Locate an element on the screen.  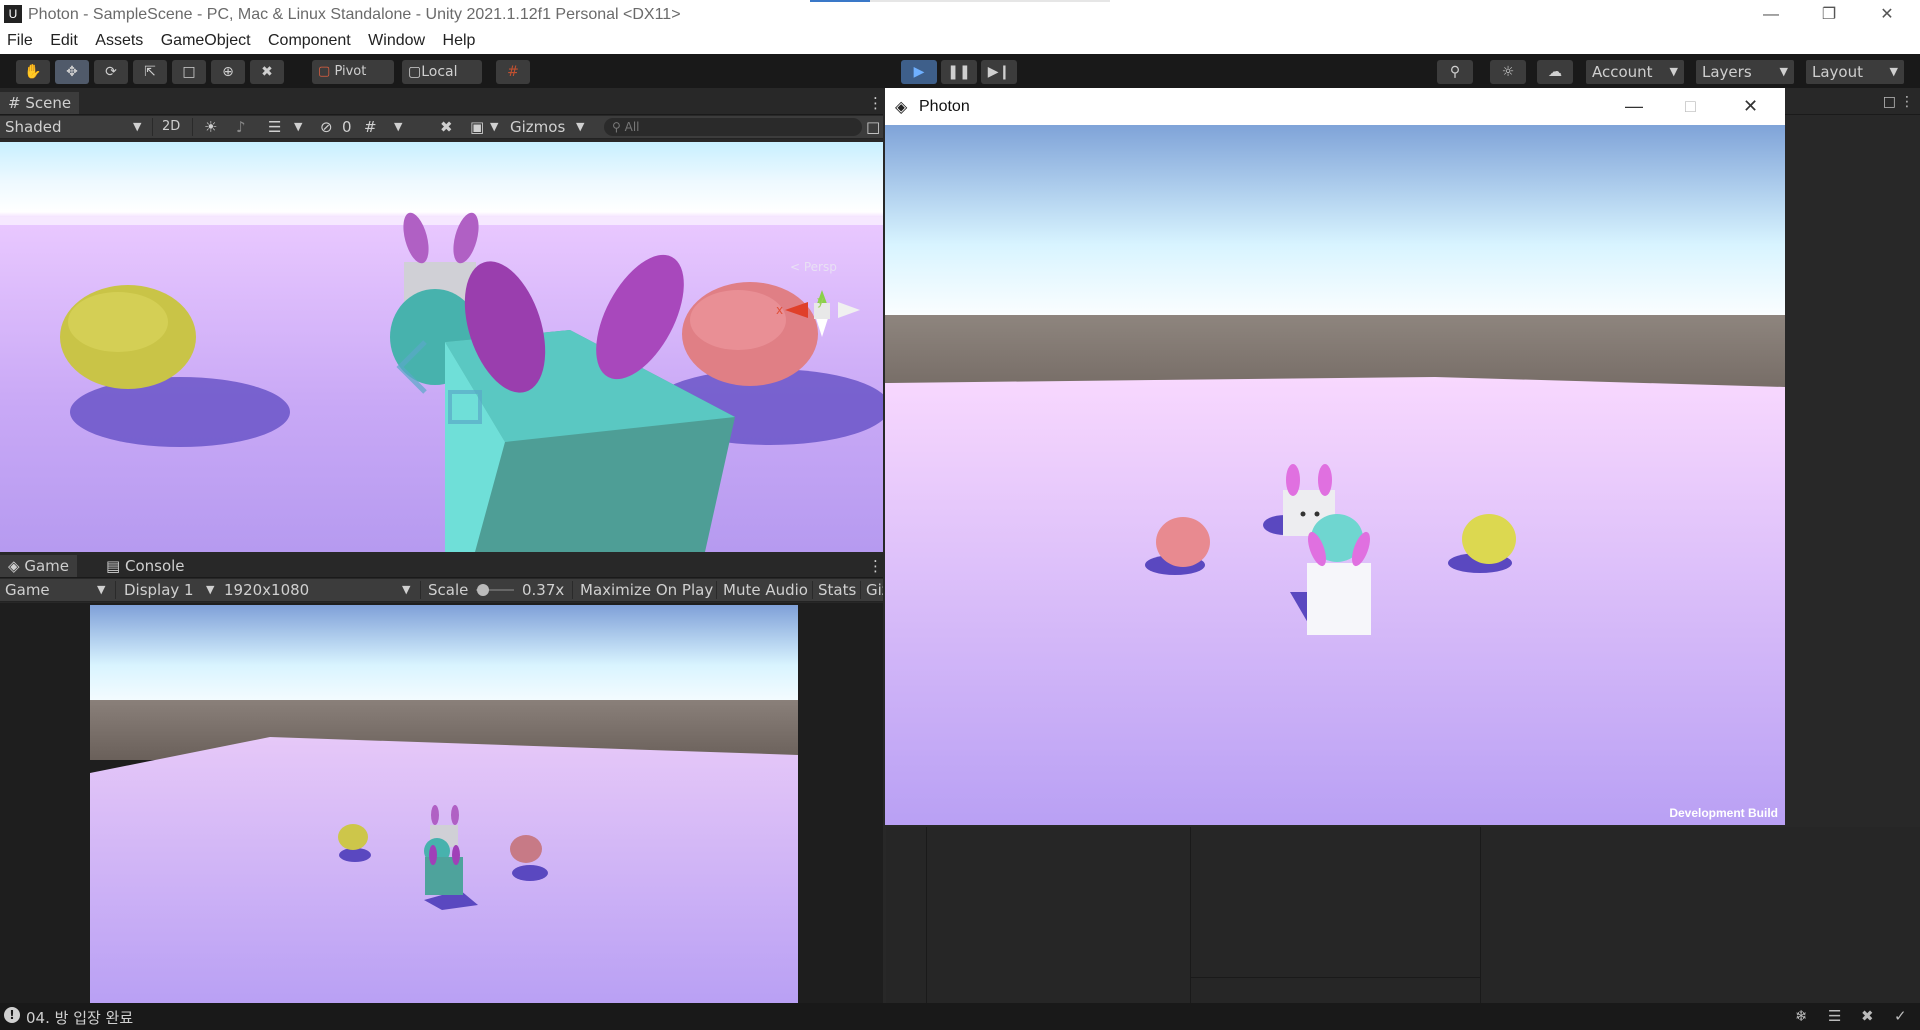
gizmos-label: Gizmos is located at coordinates (538, 127).